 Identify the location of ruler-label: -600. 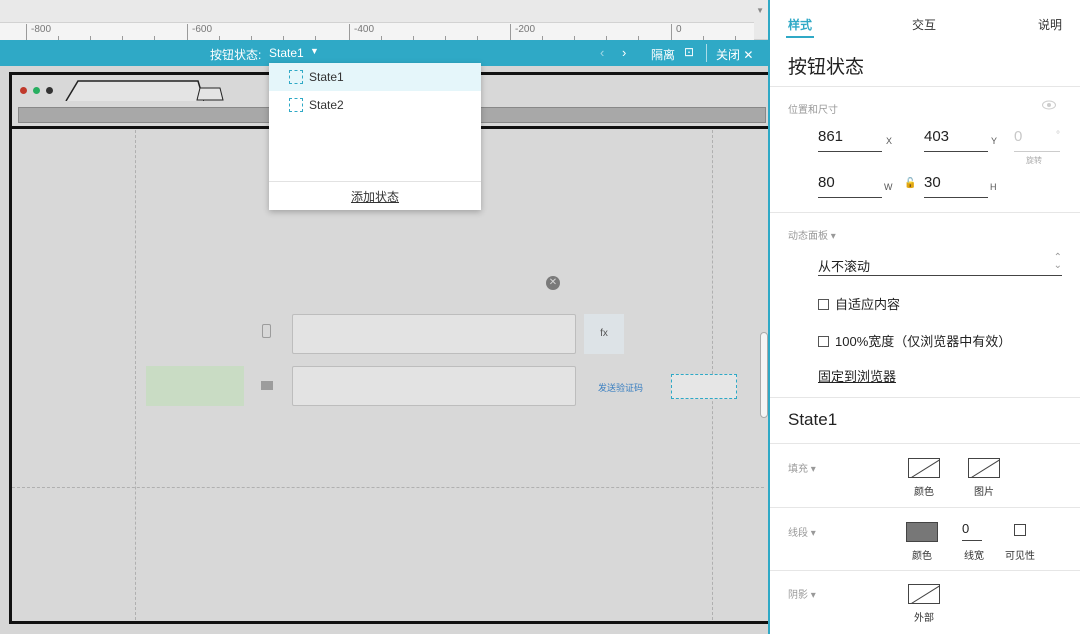
(202, 29).